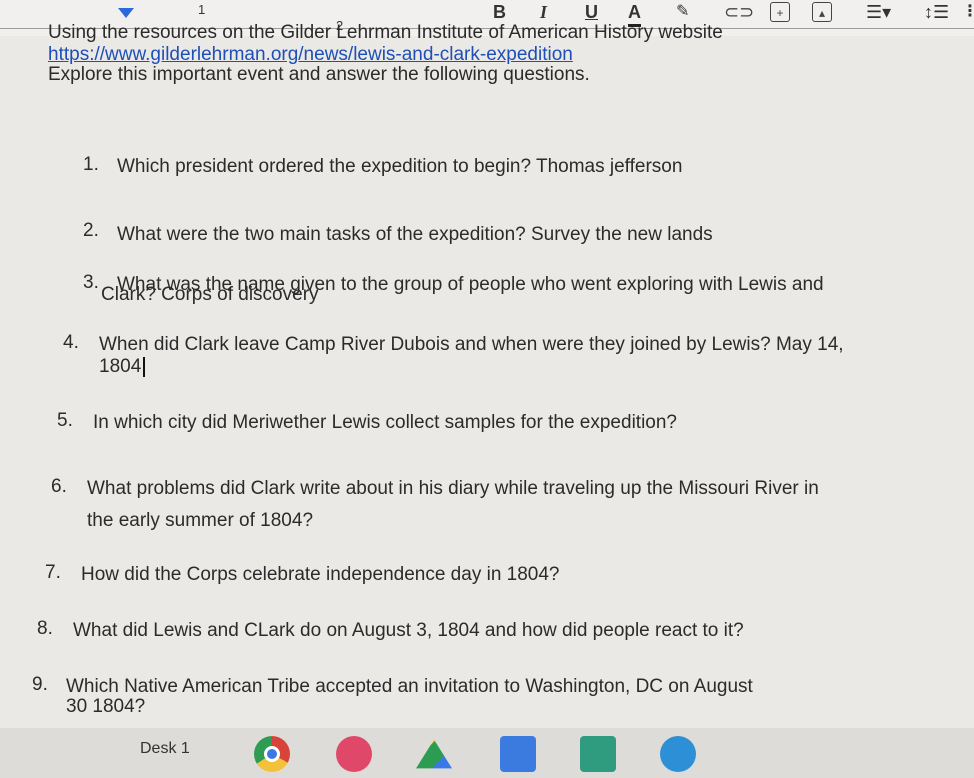 The image size is (974, 778). Describe the element at coordinates (71, 342) in the screenshot. I see `question-number: 4.` at that location.